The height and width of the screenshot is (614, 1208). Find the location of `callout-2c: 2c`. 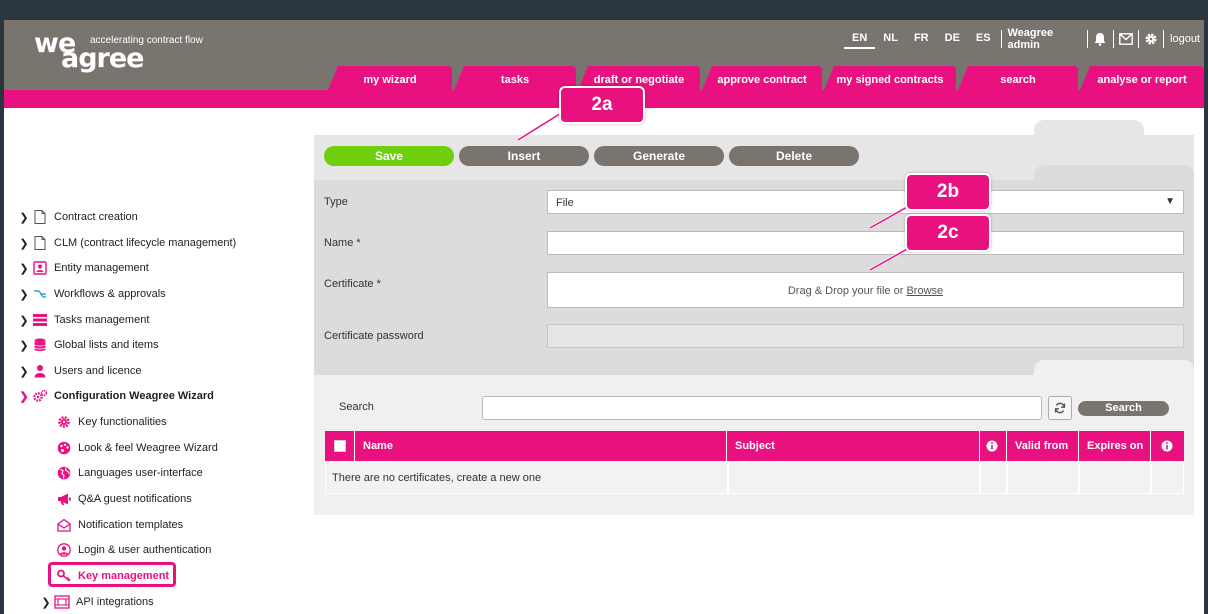

callout-2c: 2c is located at coordinates (948, 233).